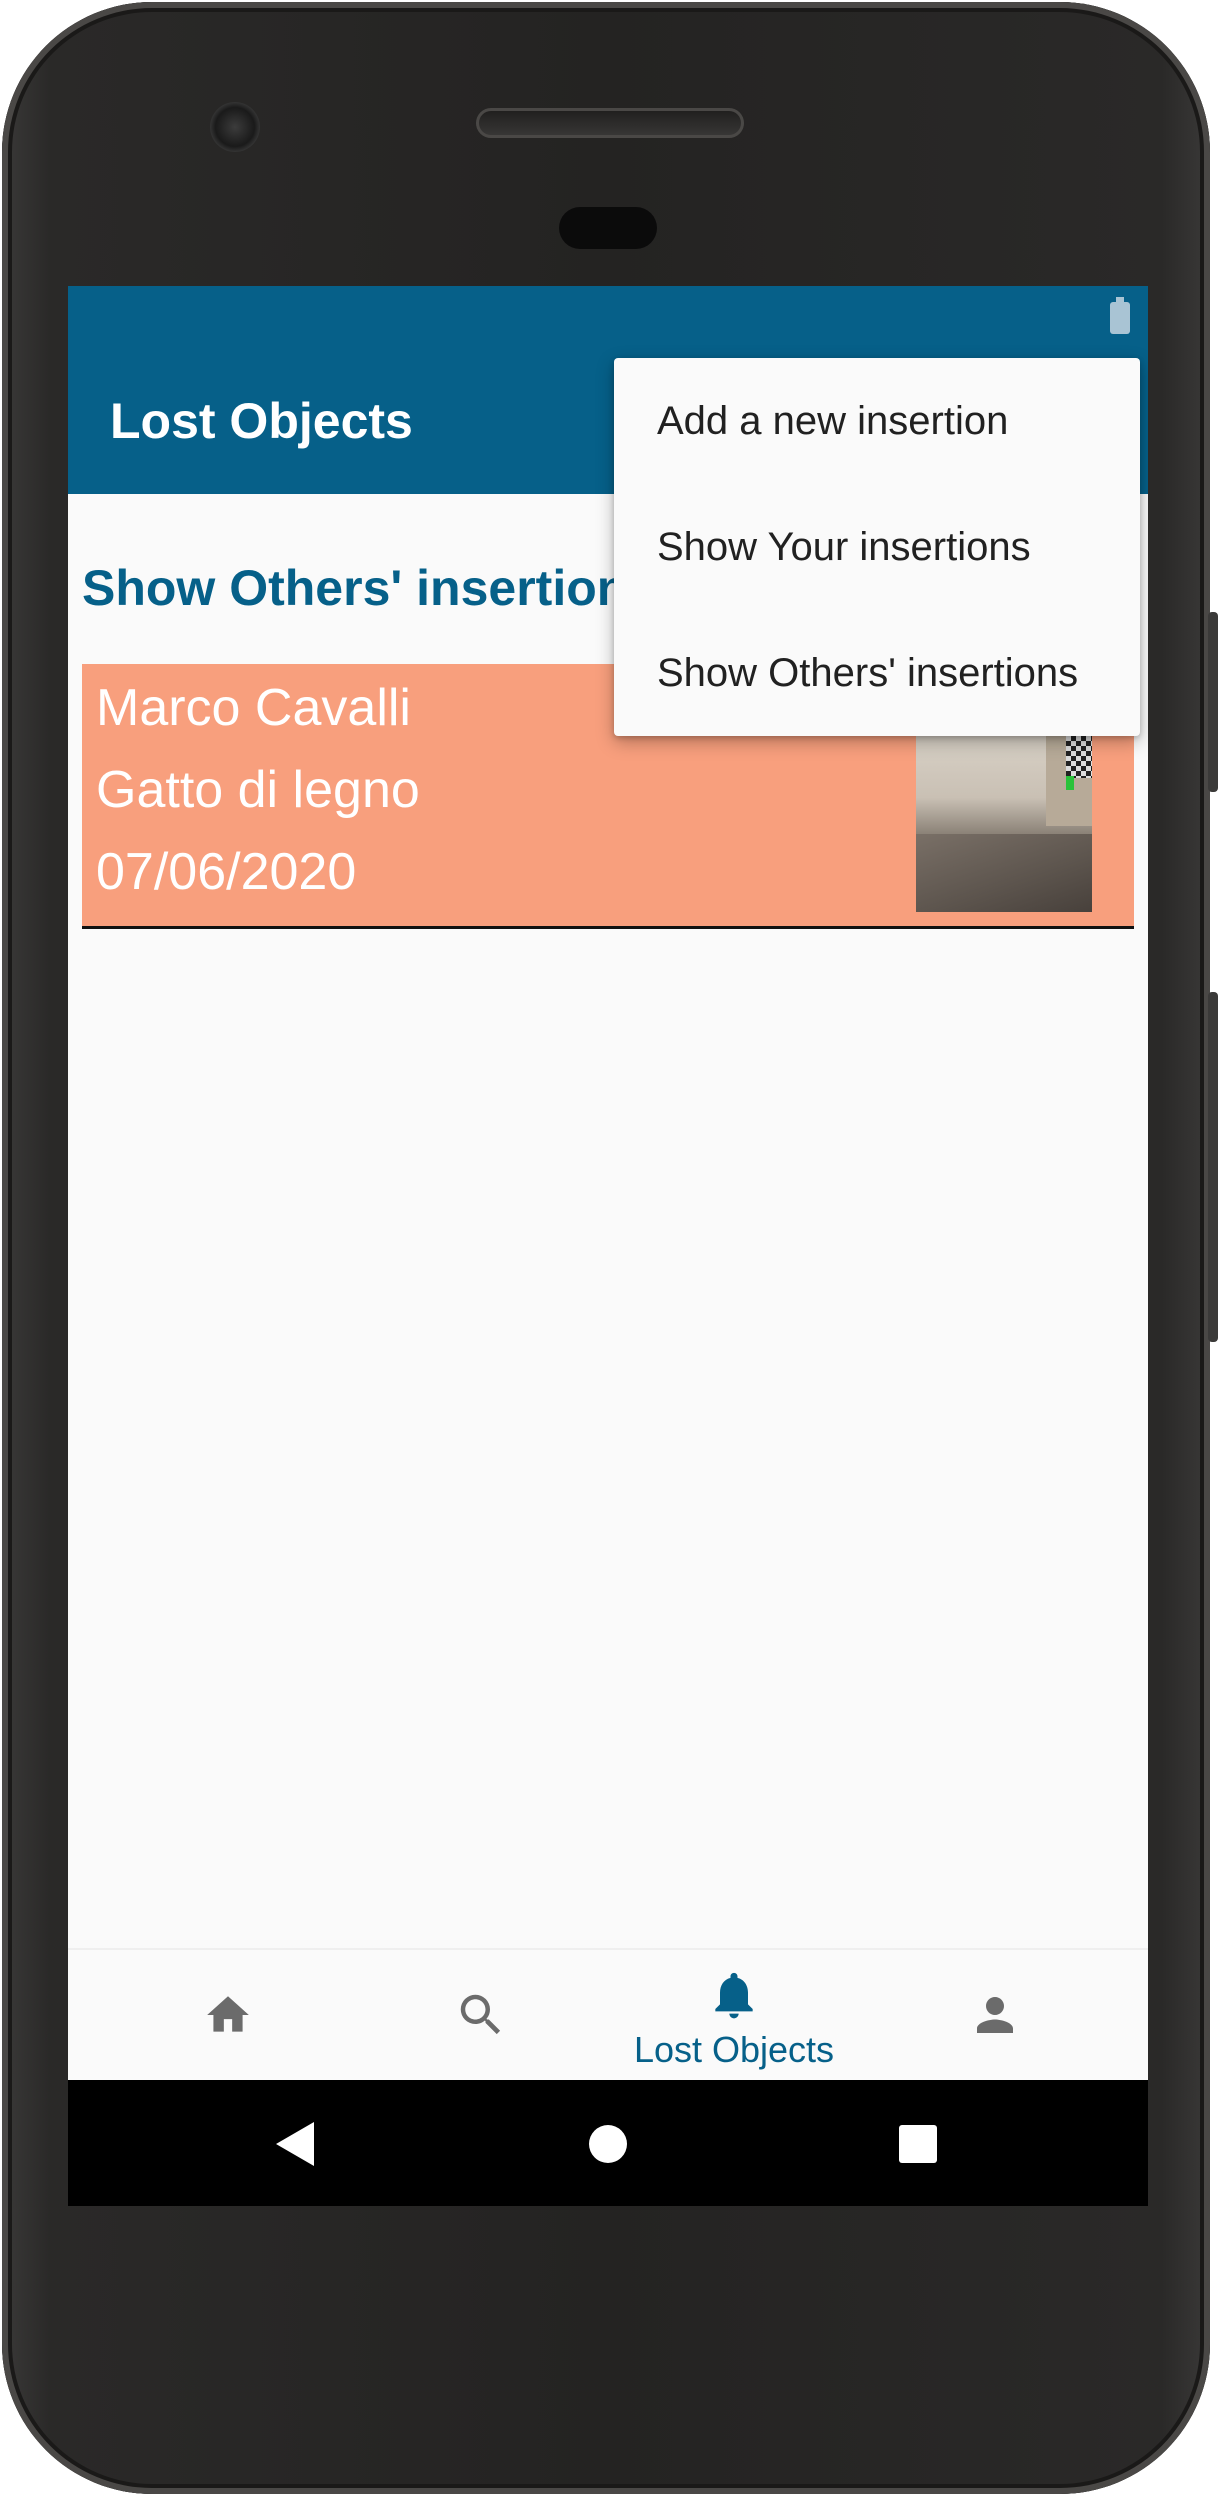 This screenshot has width=1224, height=2498. Describe the element at coordinates (226, 872) in the screenshot. I see `insertion-date: 07/06/2020` at that location.